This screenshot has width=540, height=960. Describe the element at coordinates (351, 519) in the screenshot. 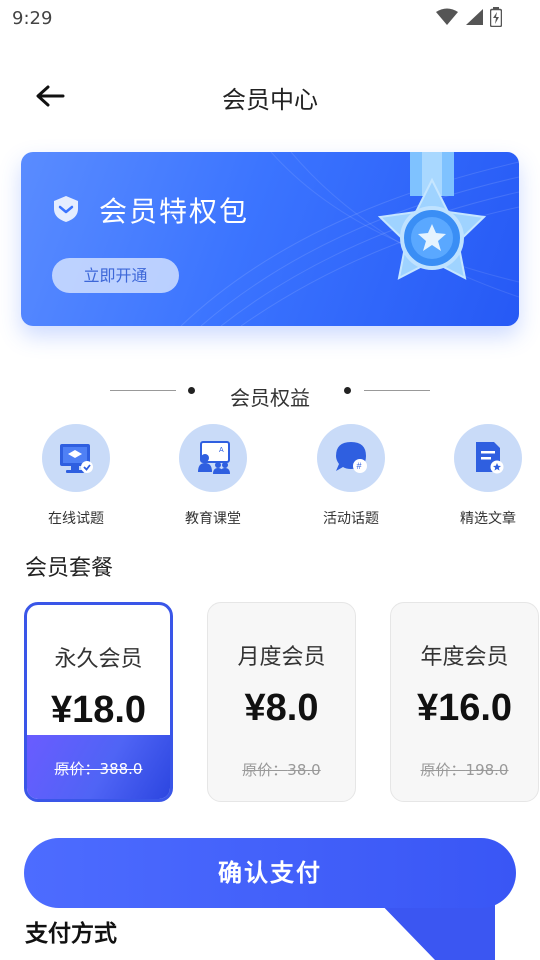

I see `benefit-label: 活动话题` at that location.